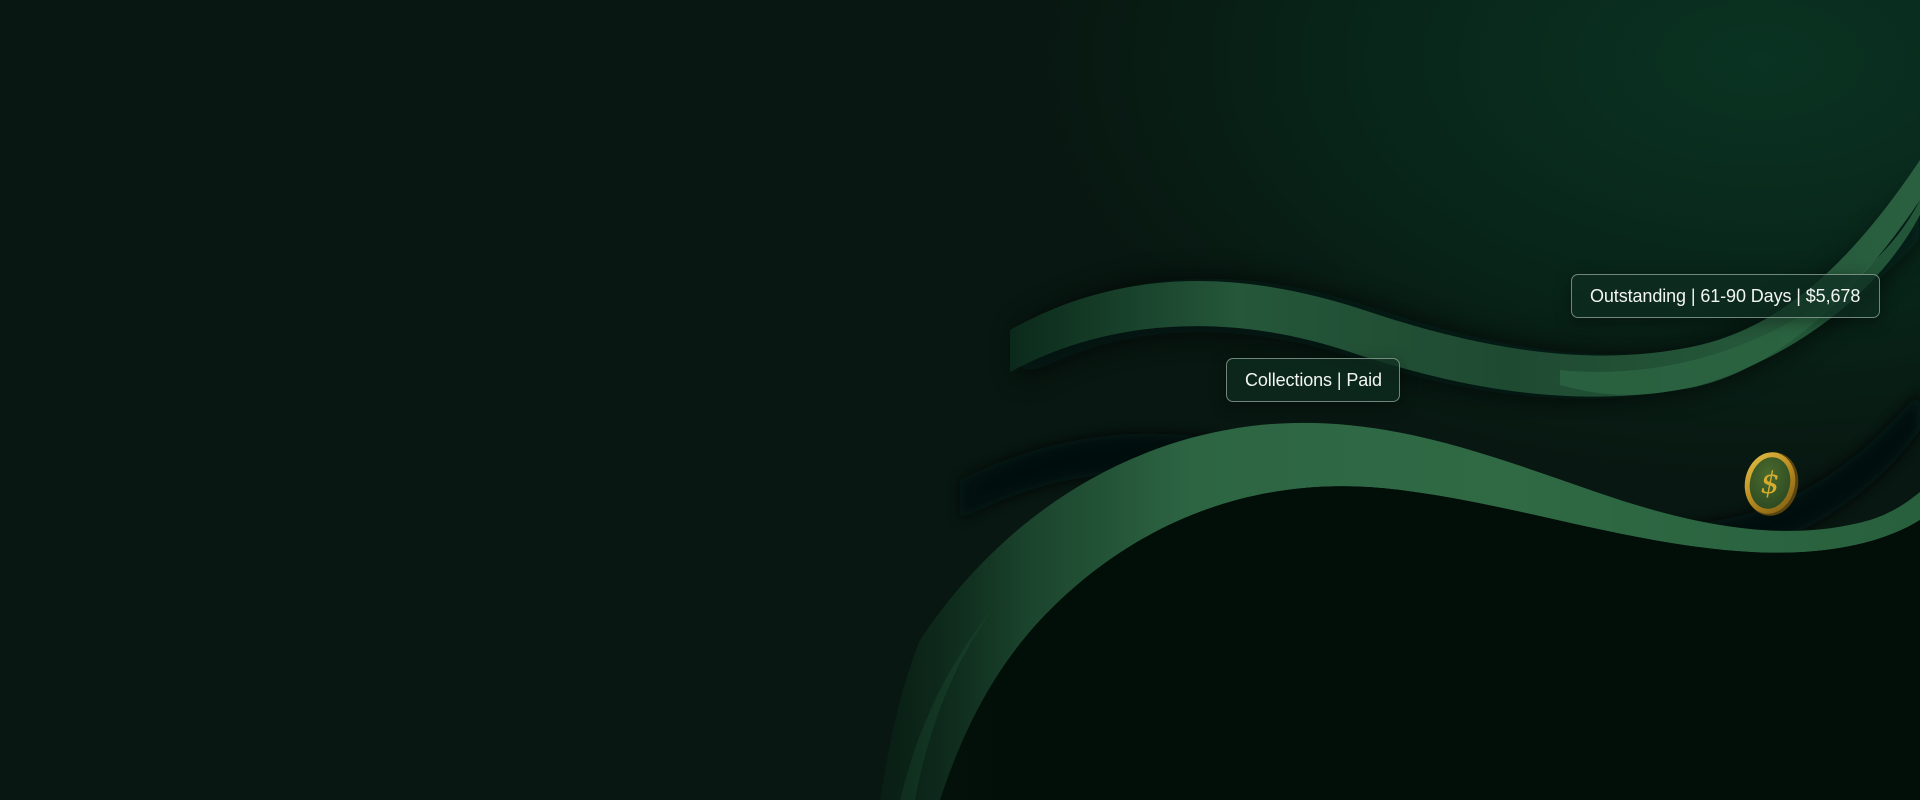  What do you see at coordinates (1725, 296) in the screenshot?
I see `outstanding-tag: Outstanding | 61-90 Days | $5,678` at bounding box center [1725, 296].